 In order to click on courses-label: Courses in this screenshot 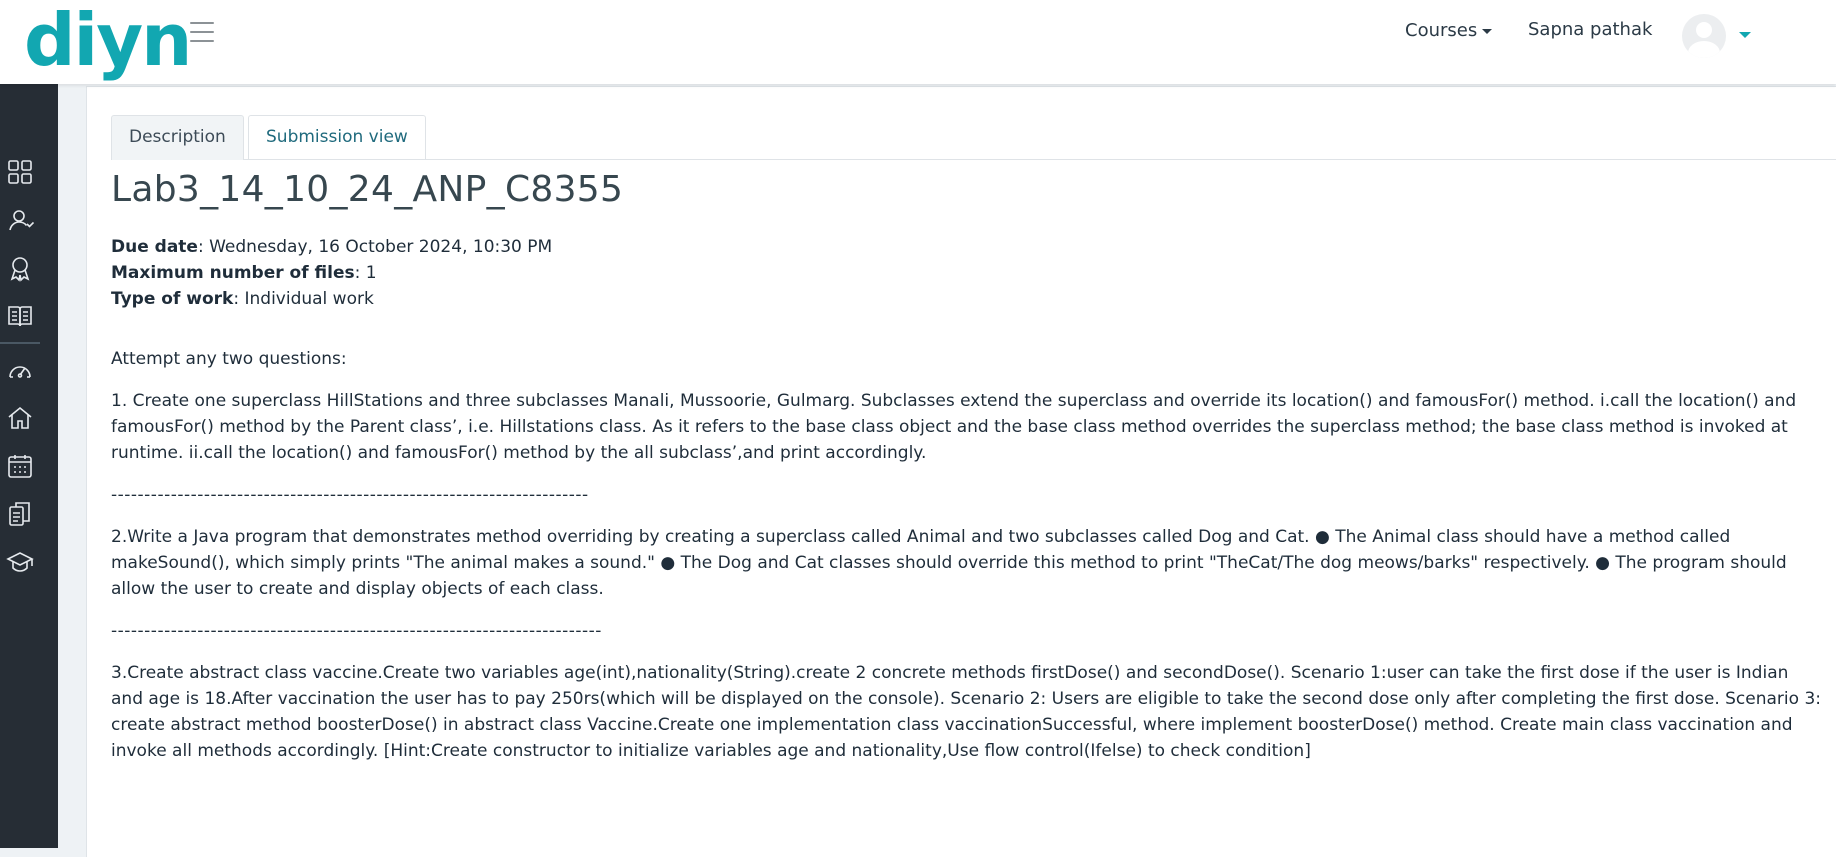, I will do `click(1441, 30)`.